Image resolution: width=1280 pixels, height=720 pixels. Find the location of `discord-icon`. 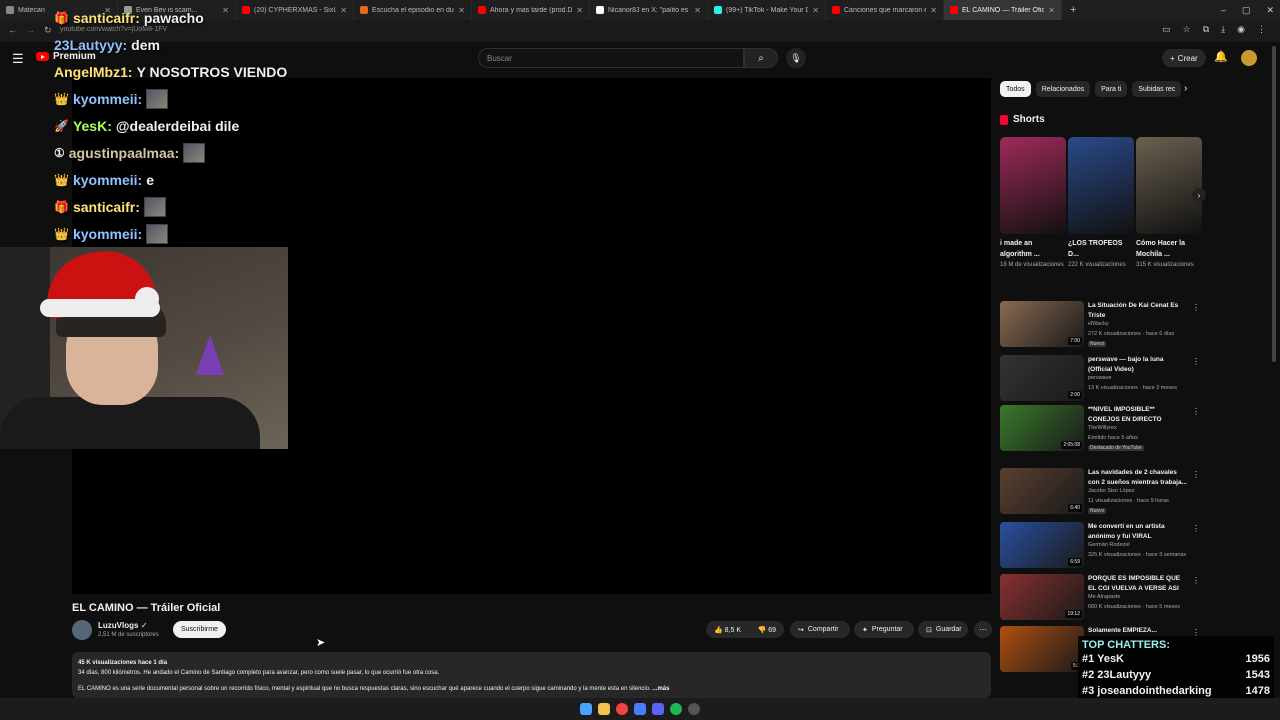

discord-icon is located at coordinates (658, 709).